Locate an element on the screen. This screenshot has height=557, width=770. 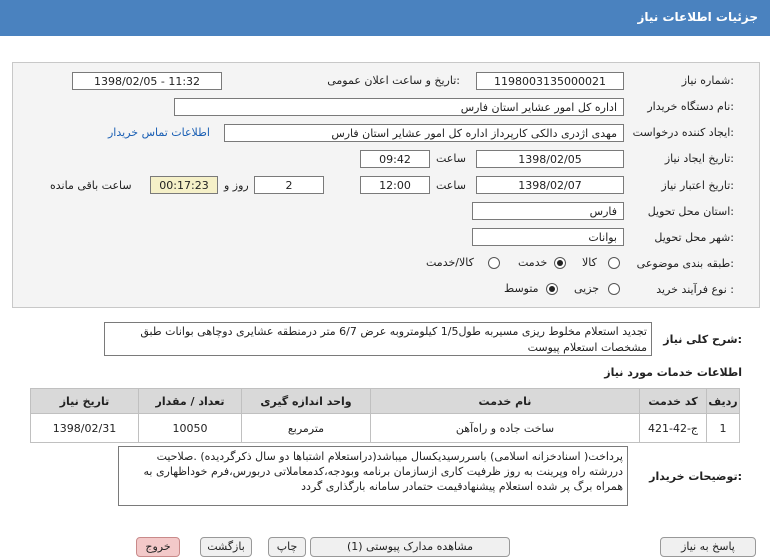
col-need-date: تاریخ نیاز is located at coordinates (84, 401).